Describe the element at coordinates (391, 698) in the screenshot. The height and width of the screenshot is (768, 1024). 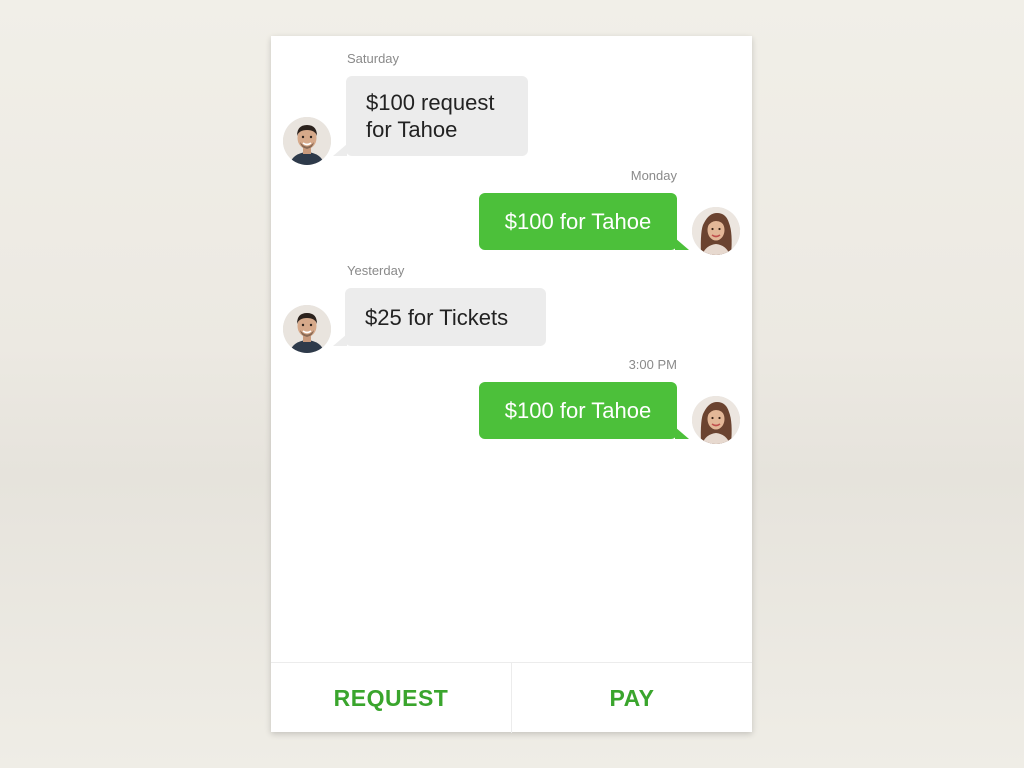
I see `request-button: REQUEST` at that location.